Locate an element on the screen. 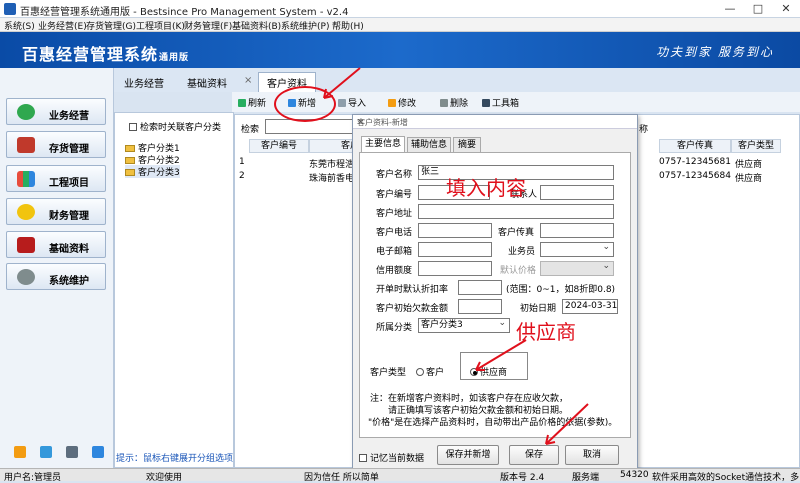  status-welcome: 欢迎使用 is located at coordinates (164, 478).